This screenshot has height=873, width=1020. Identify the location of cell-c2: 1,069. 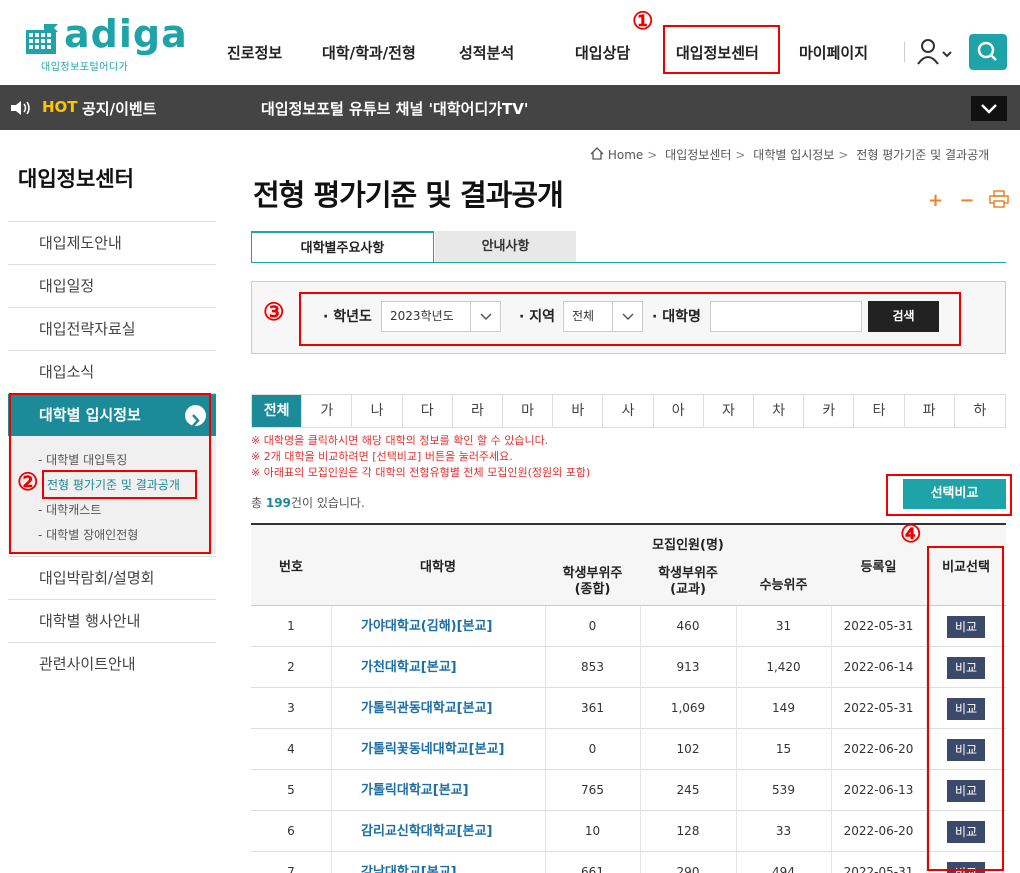
(688, 708).